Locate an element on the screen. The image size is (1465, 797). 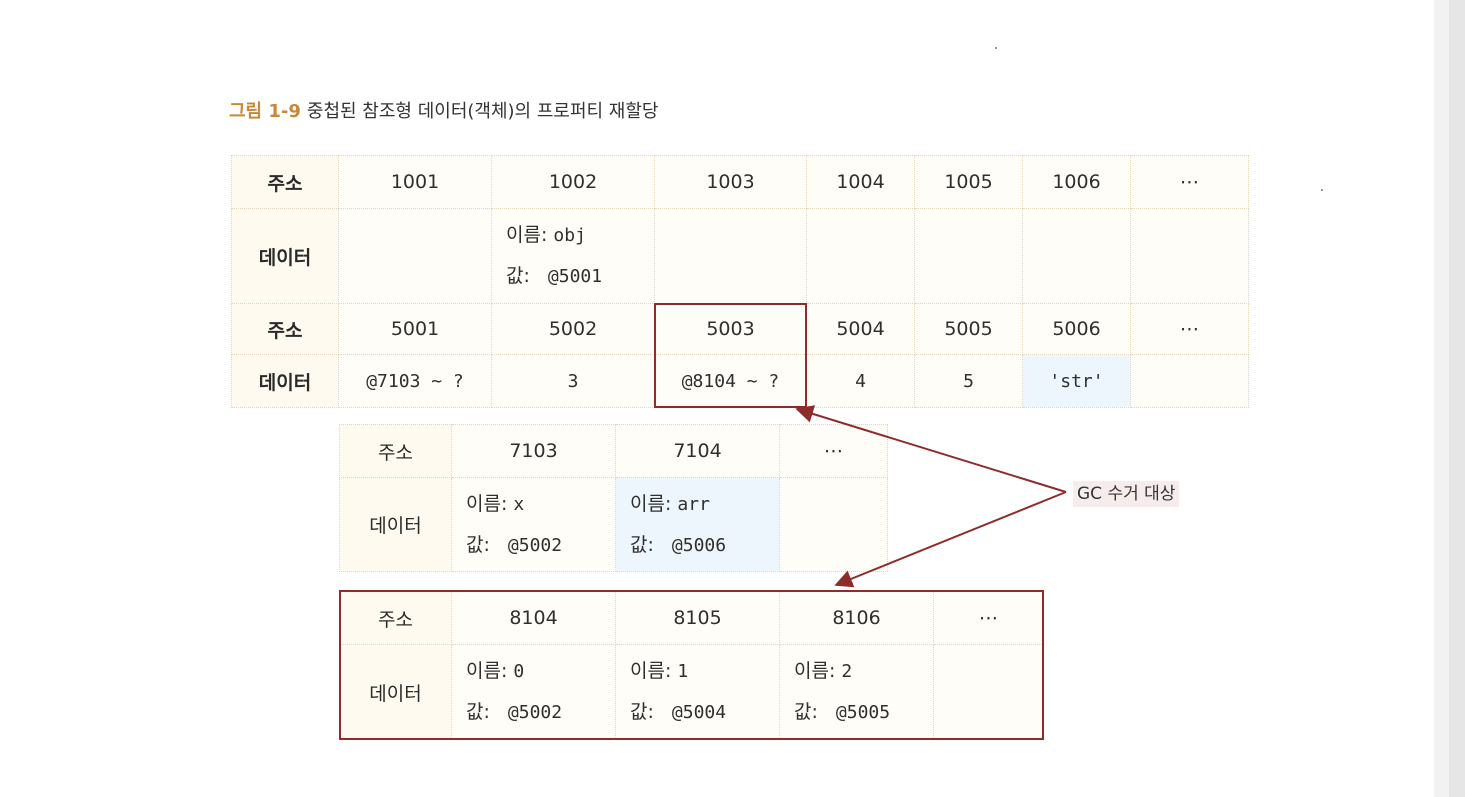
gc-target-label: GC 수거 대상 is located at coordinates (1126, 494).